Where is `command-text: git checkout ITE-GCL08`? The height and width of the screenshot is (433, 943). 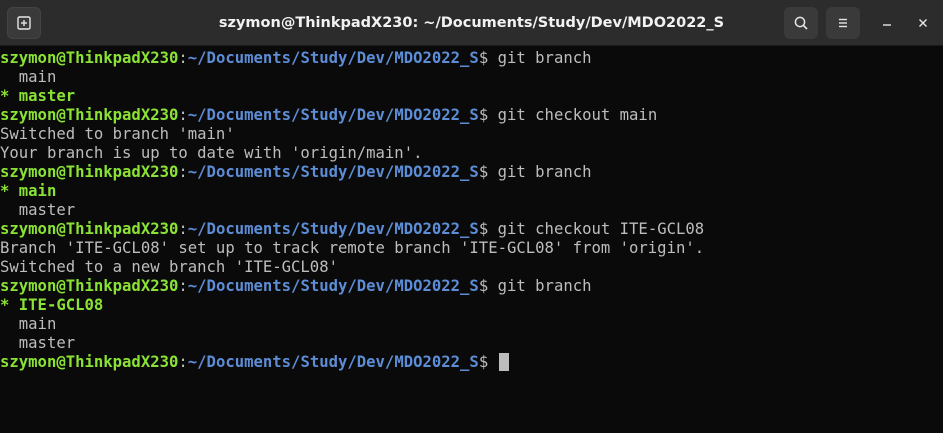
command-text: git checkout ITE-GCL08 is located at coordinates (601, 229).